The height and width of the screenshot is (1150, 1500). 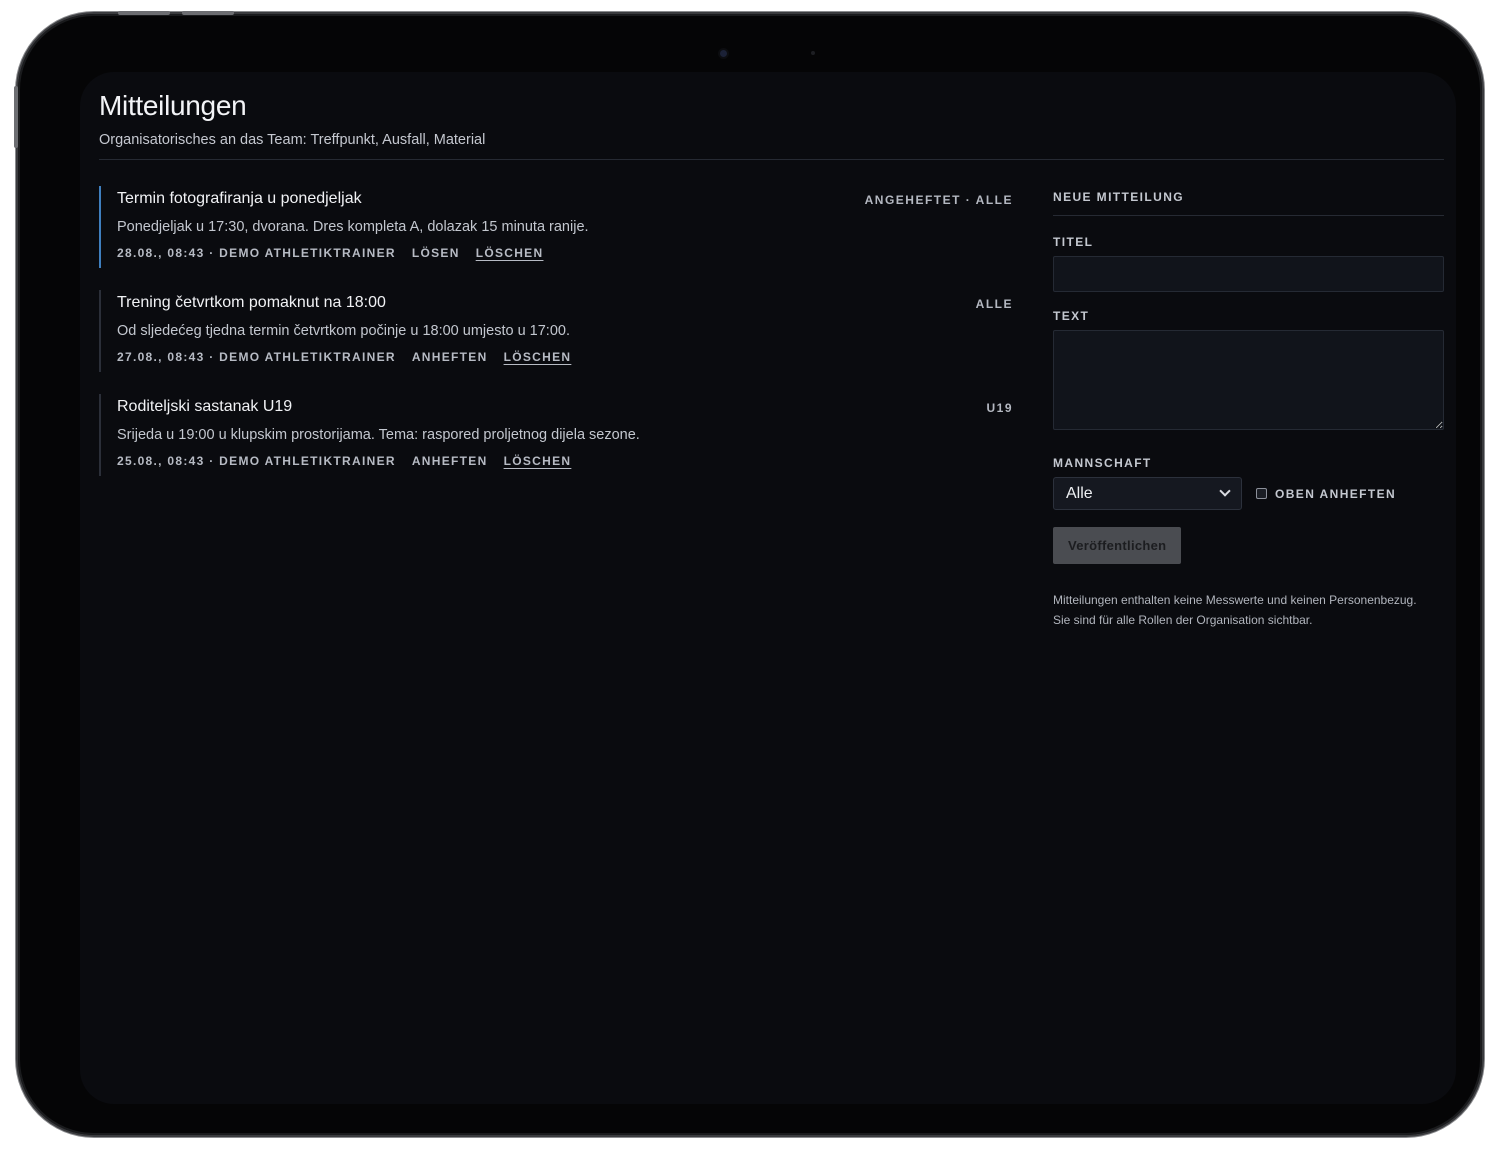 What do you see at coordinates (1261, 493) in the screenshot?
I see `pin-checkbox` at bounding box center [1261, 493].